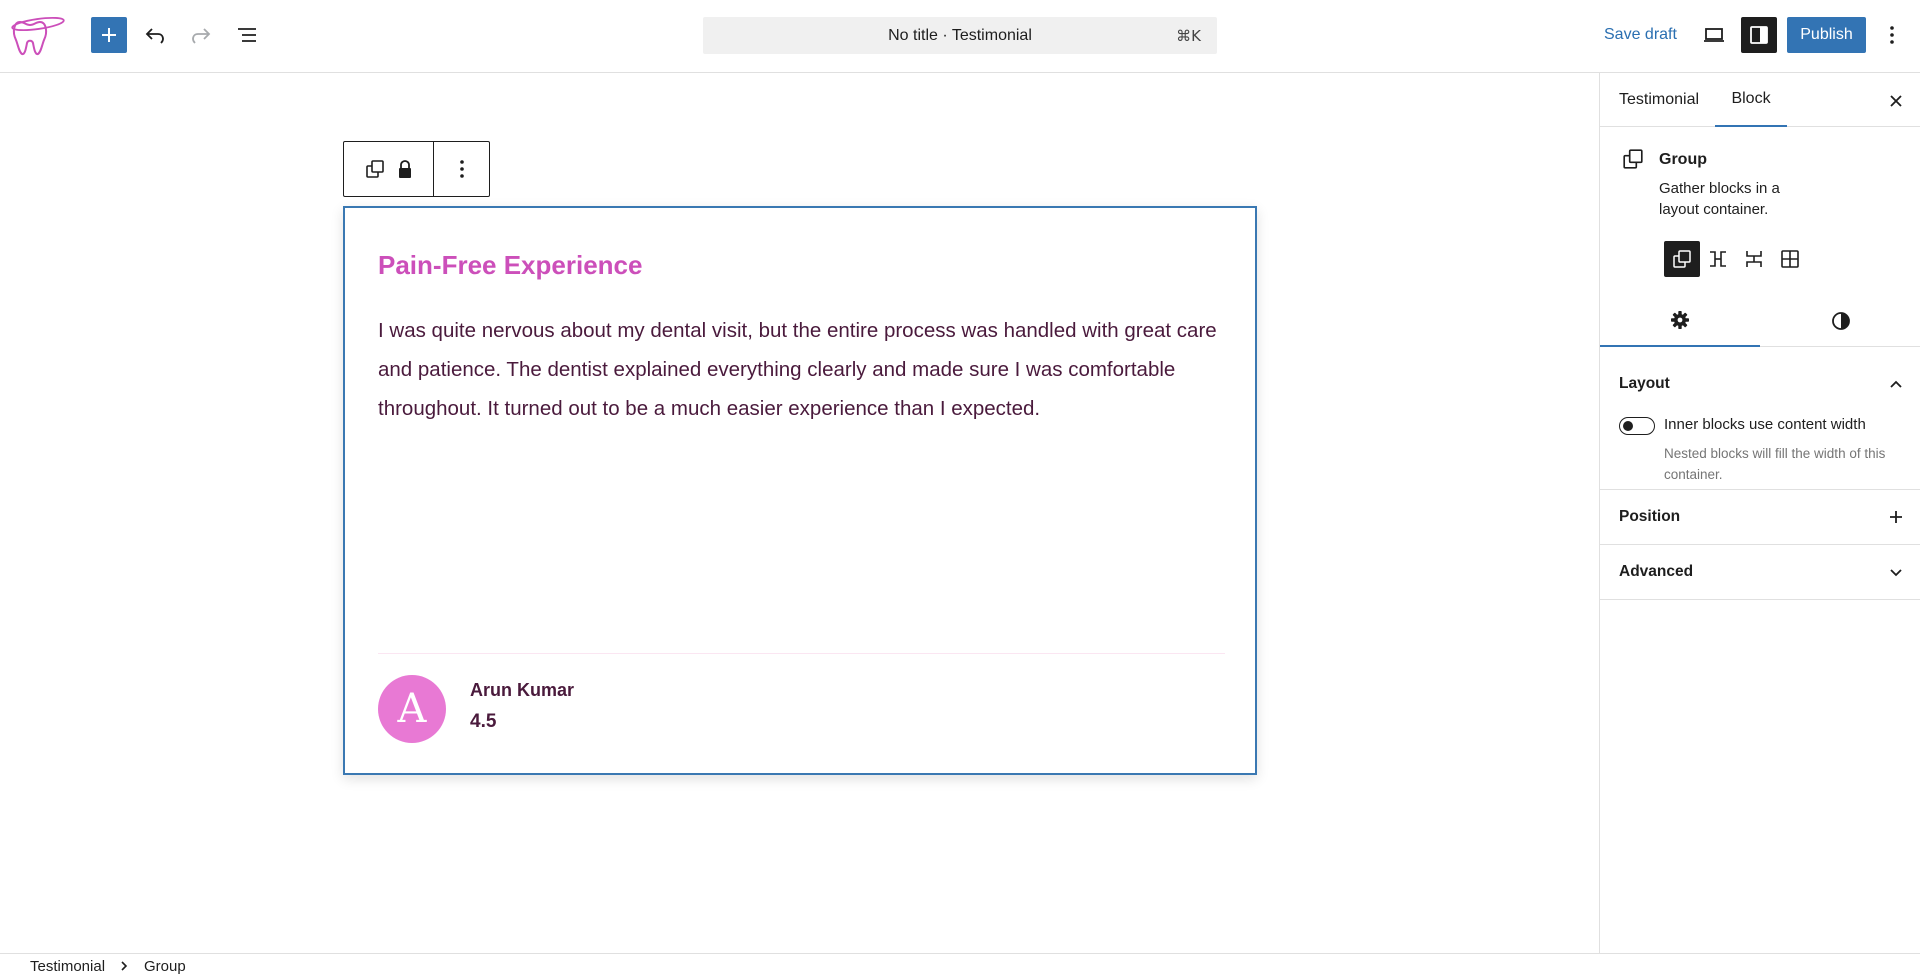 The image size is (1920, 979). What do you see at coordinates (1719, 199) in the screenshot?
I see `block-card-description: Gather blocks in a layout container.` at bounding box center [1719, 199].